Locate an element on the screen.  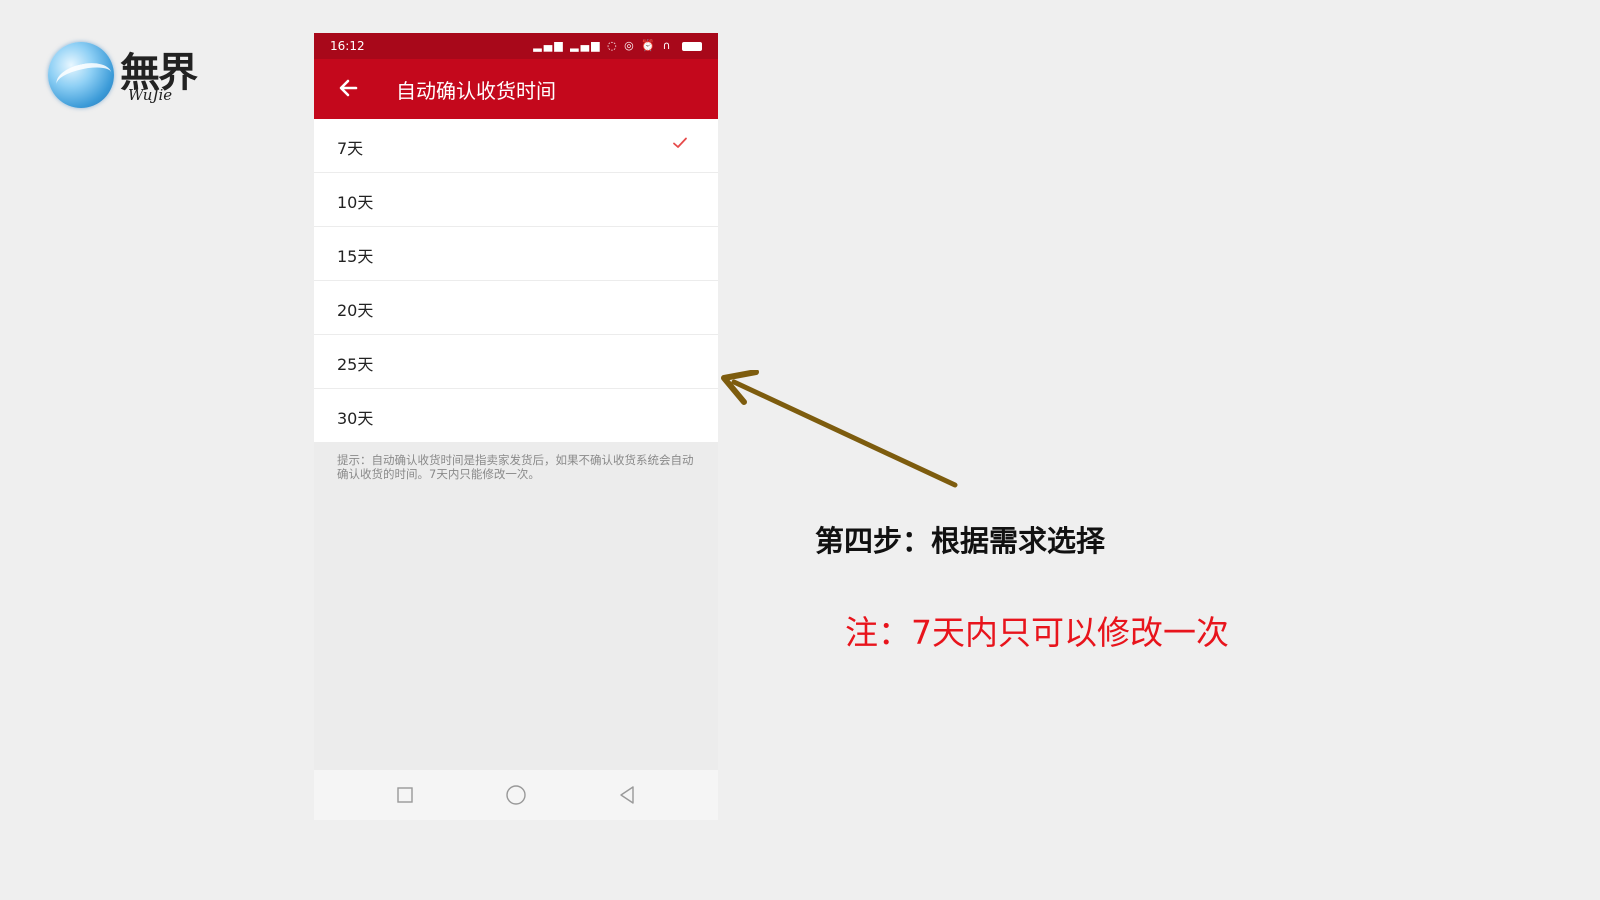
page-title: 自动确认收货时间 is located at coordinates (476, 91).